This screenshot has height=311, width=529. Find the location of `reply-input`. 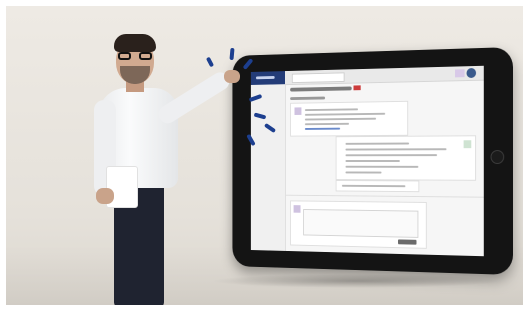

reply-input is located at coordinates (361, 223).